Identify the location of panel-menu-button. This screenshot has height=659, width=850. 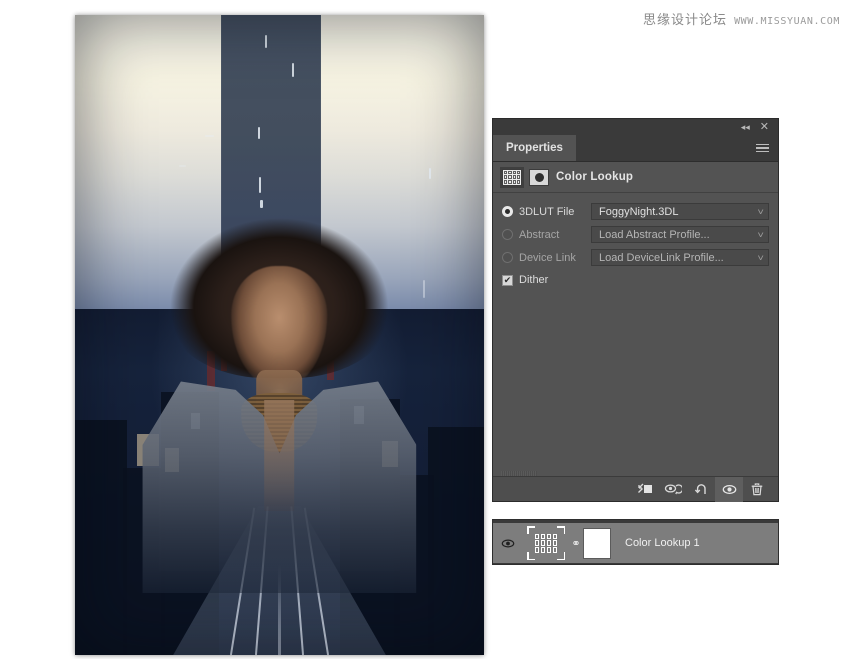
(762, 148).